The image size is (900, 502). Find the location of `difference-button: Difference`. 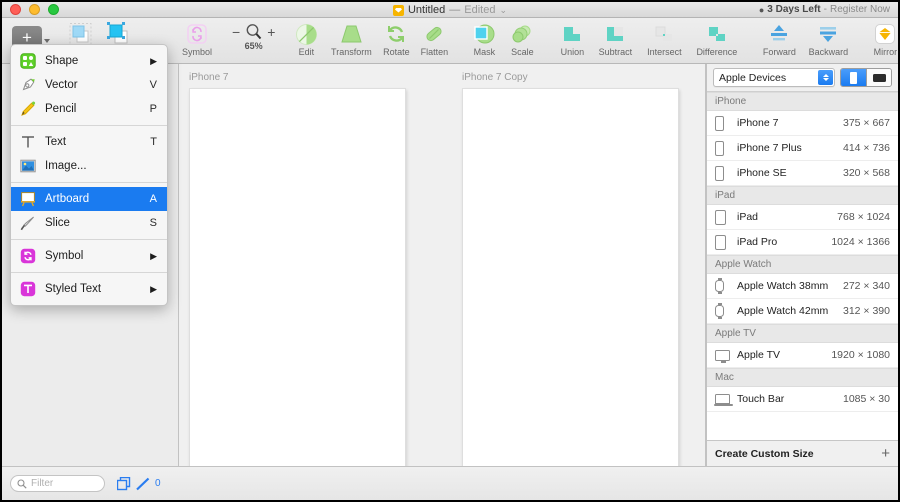

difference-button: Difference is located at coordinates (716, 37).